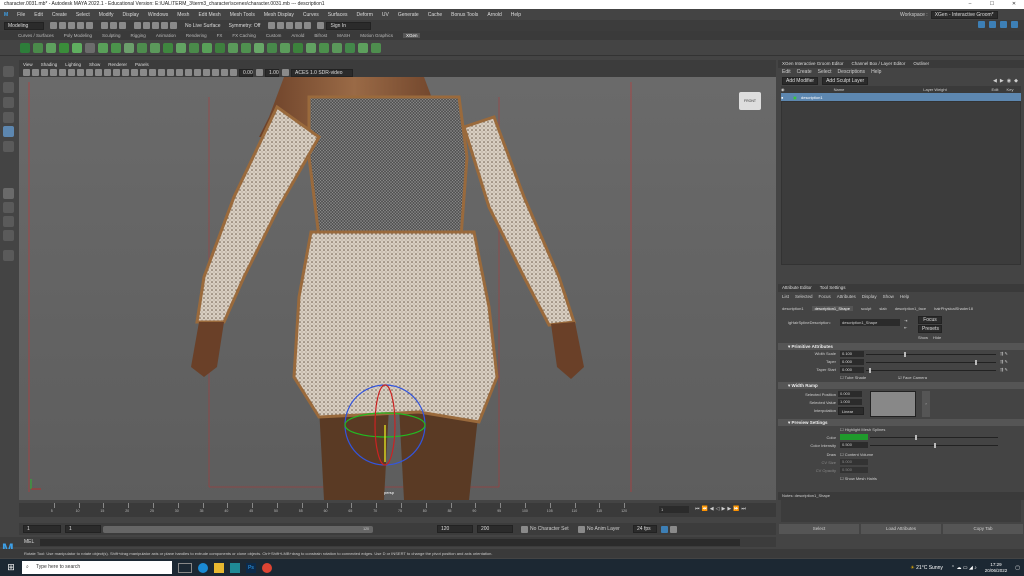 The image size is (1024, 576). I want to click on film-gate-icon, so click(71, 72).